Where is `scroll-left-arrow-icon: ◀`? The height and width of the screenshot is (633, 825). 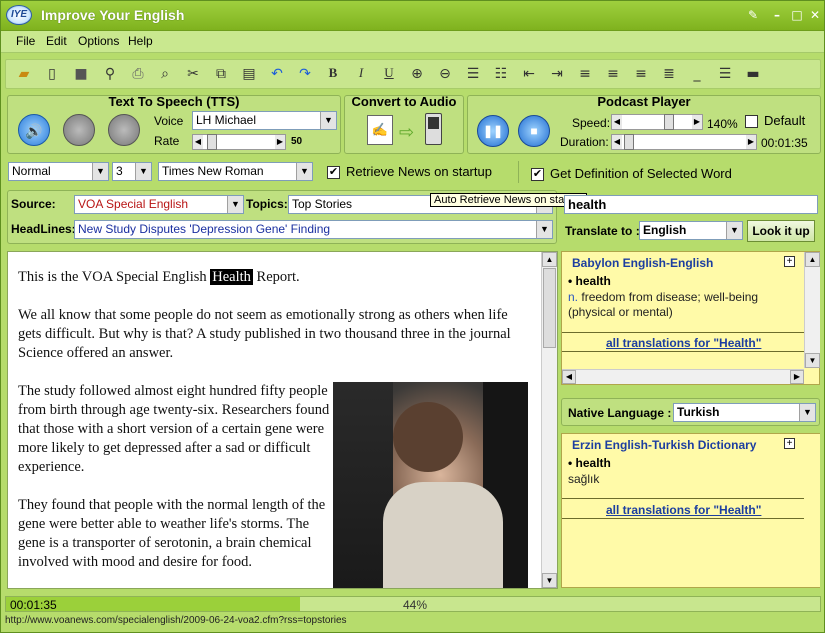
scroll-left-arrow-icon: ◀ is located at coordinates (569, 377).